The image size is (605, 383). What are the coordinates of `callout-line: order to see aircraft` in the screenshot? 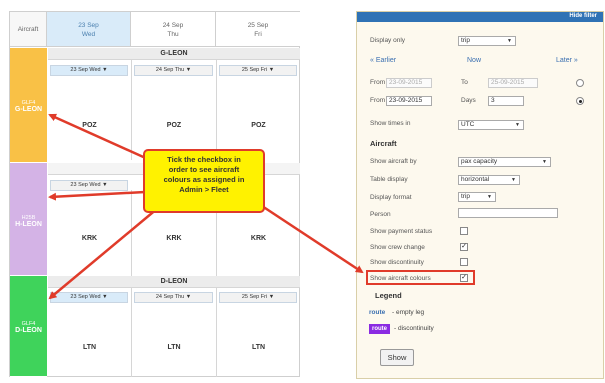 It's located at (204, 169).